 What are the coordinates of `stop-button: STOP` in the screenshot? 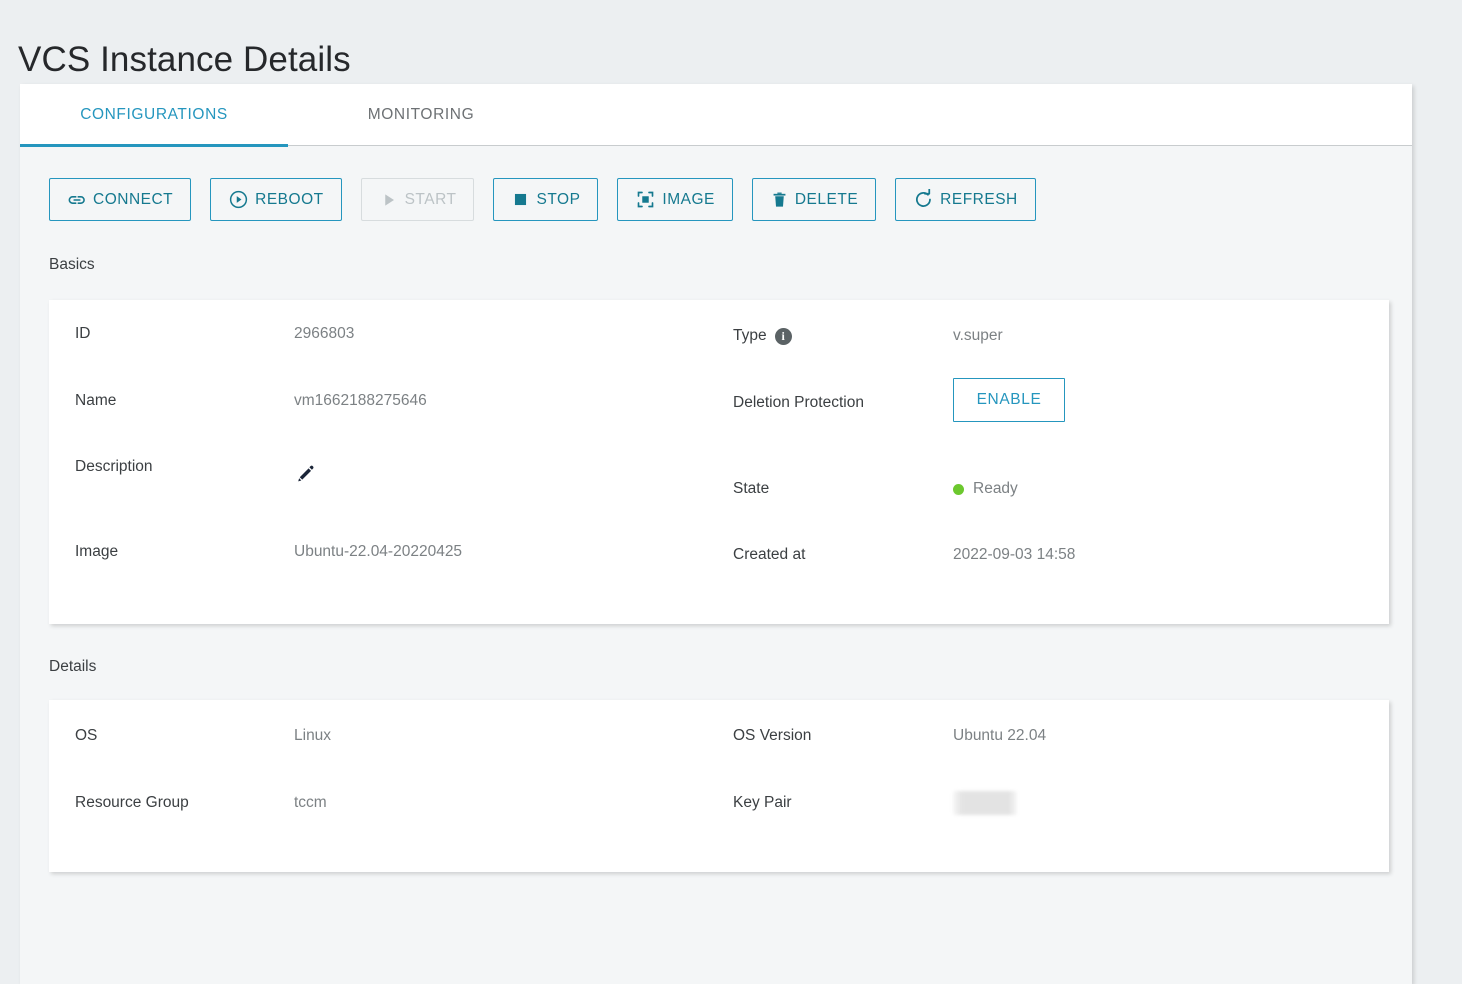 It's located at (546, 199).